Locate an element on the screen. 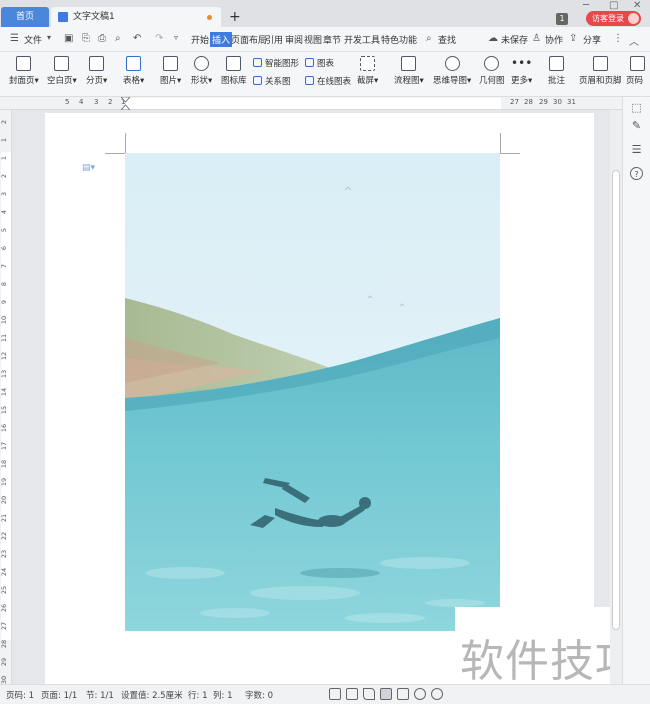 The height and width of the screenshot is (704, 650). status-pages: 页面: 1/1 is located at coordinates (59, 695).